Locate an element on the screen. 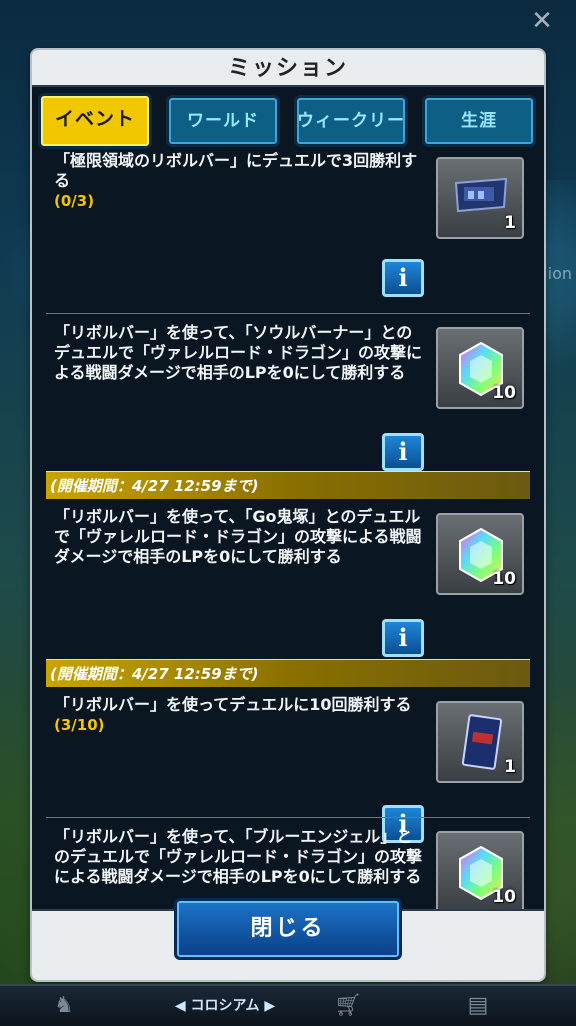  close-button: 閉じる is located at coordinates (288, 929).